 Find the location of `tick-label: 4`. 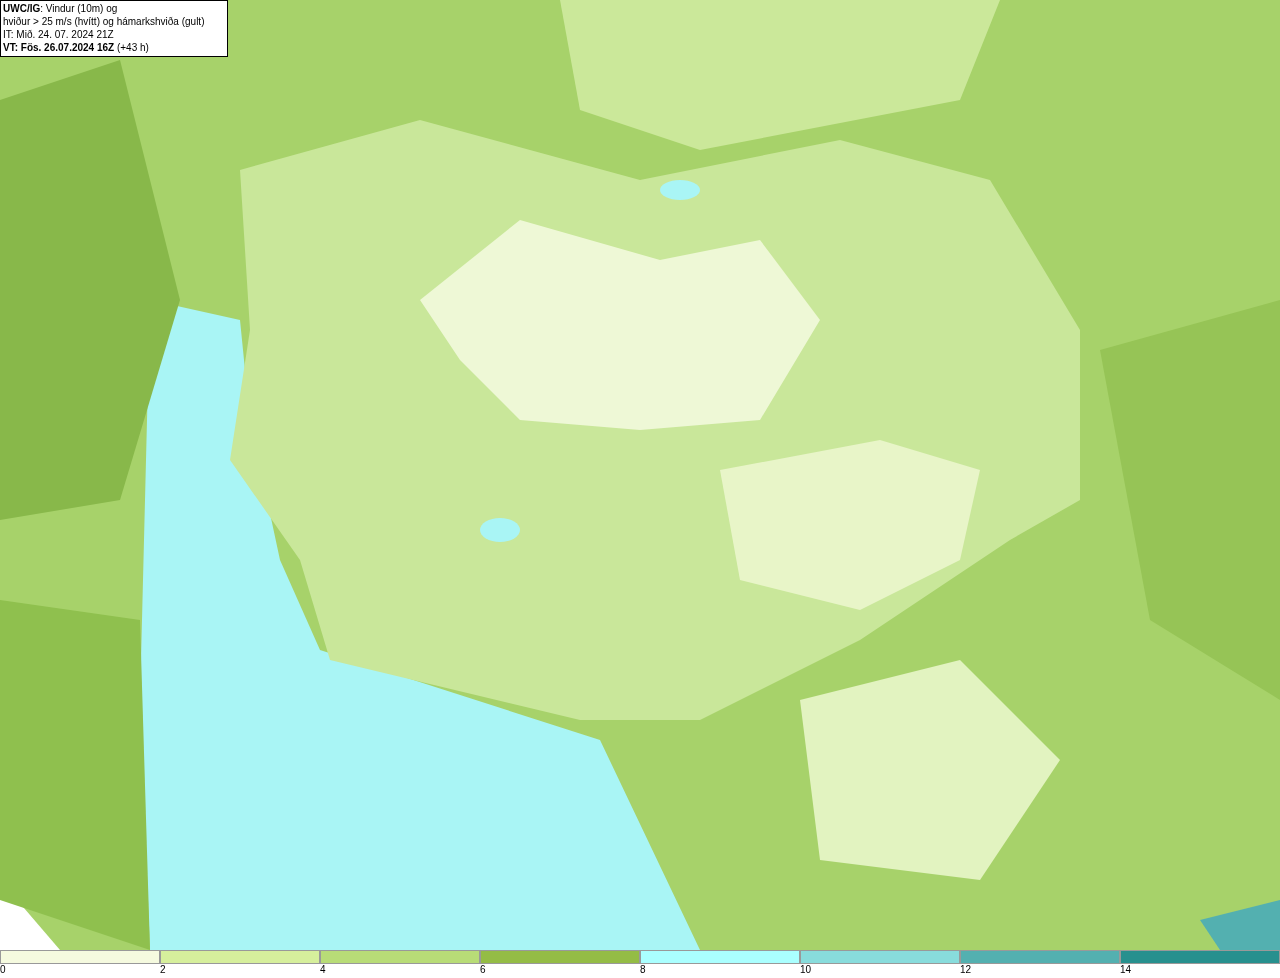

tick-label: 4 is located at coordinates (323, 970).